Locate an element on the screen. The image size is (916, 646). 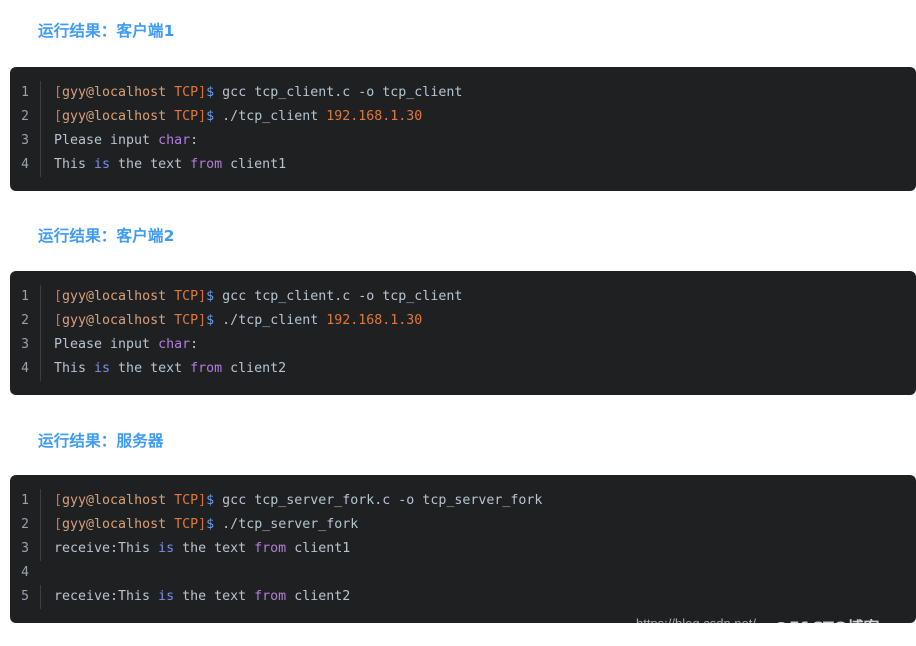
bottom-strip is located at coordinates (458, 642).